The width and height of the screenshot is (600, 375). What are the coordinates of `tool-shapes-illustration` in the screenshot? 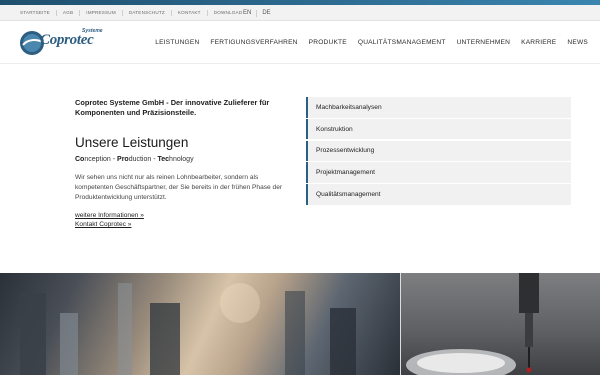 It's located at (188, 329).